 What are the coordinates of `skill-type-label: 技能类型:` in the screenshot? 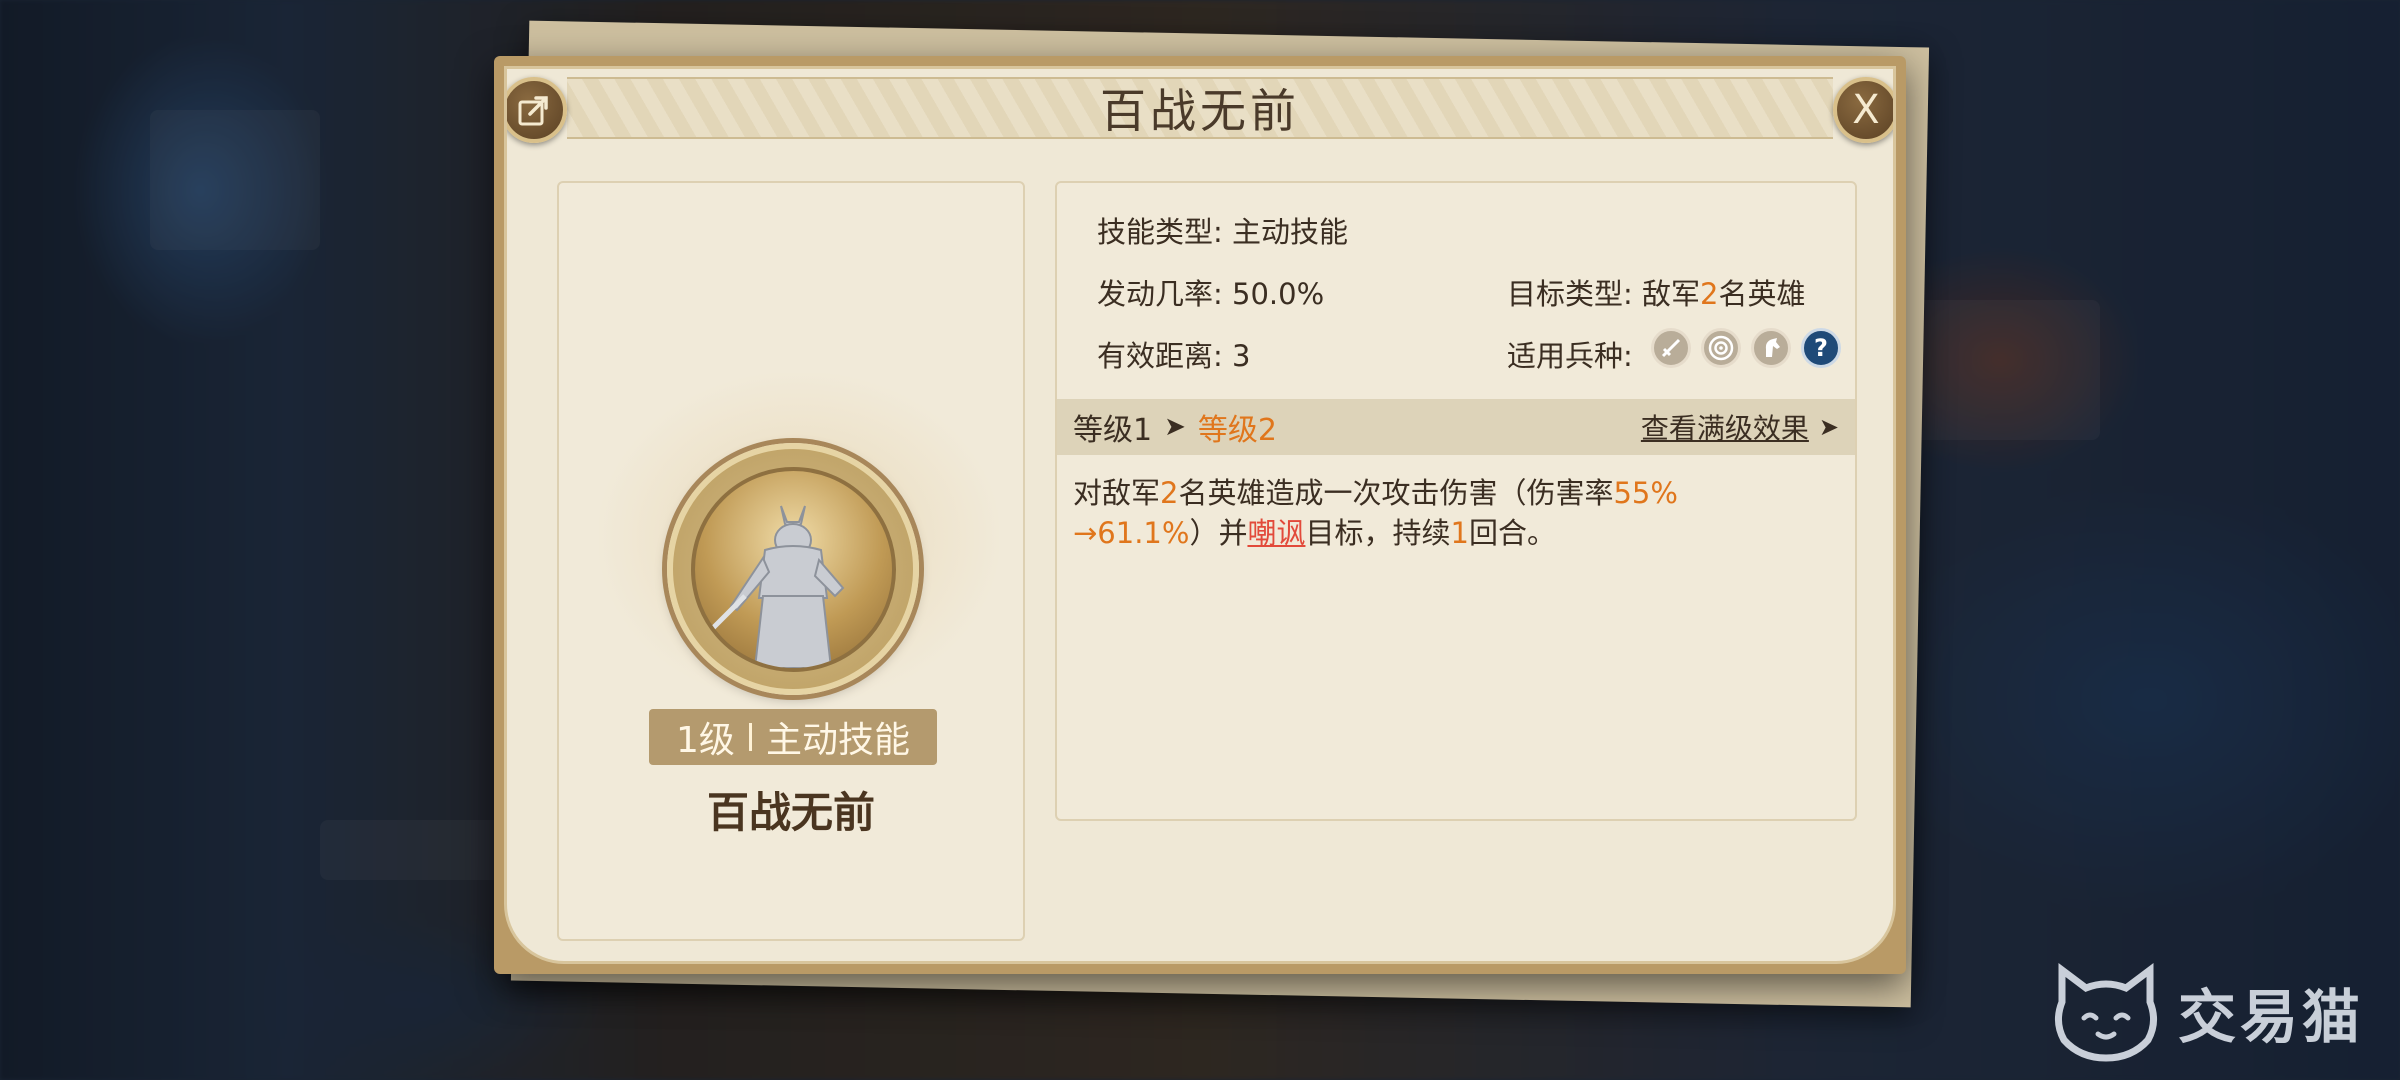 It's located at (1160, 232).